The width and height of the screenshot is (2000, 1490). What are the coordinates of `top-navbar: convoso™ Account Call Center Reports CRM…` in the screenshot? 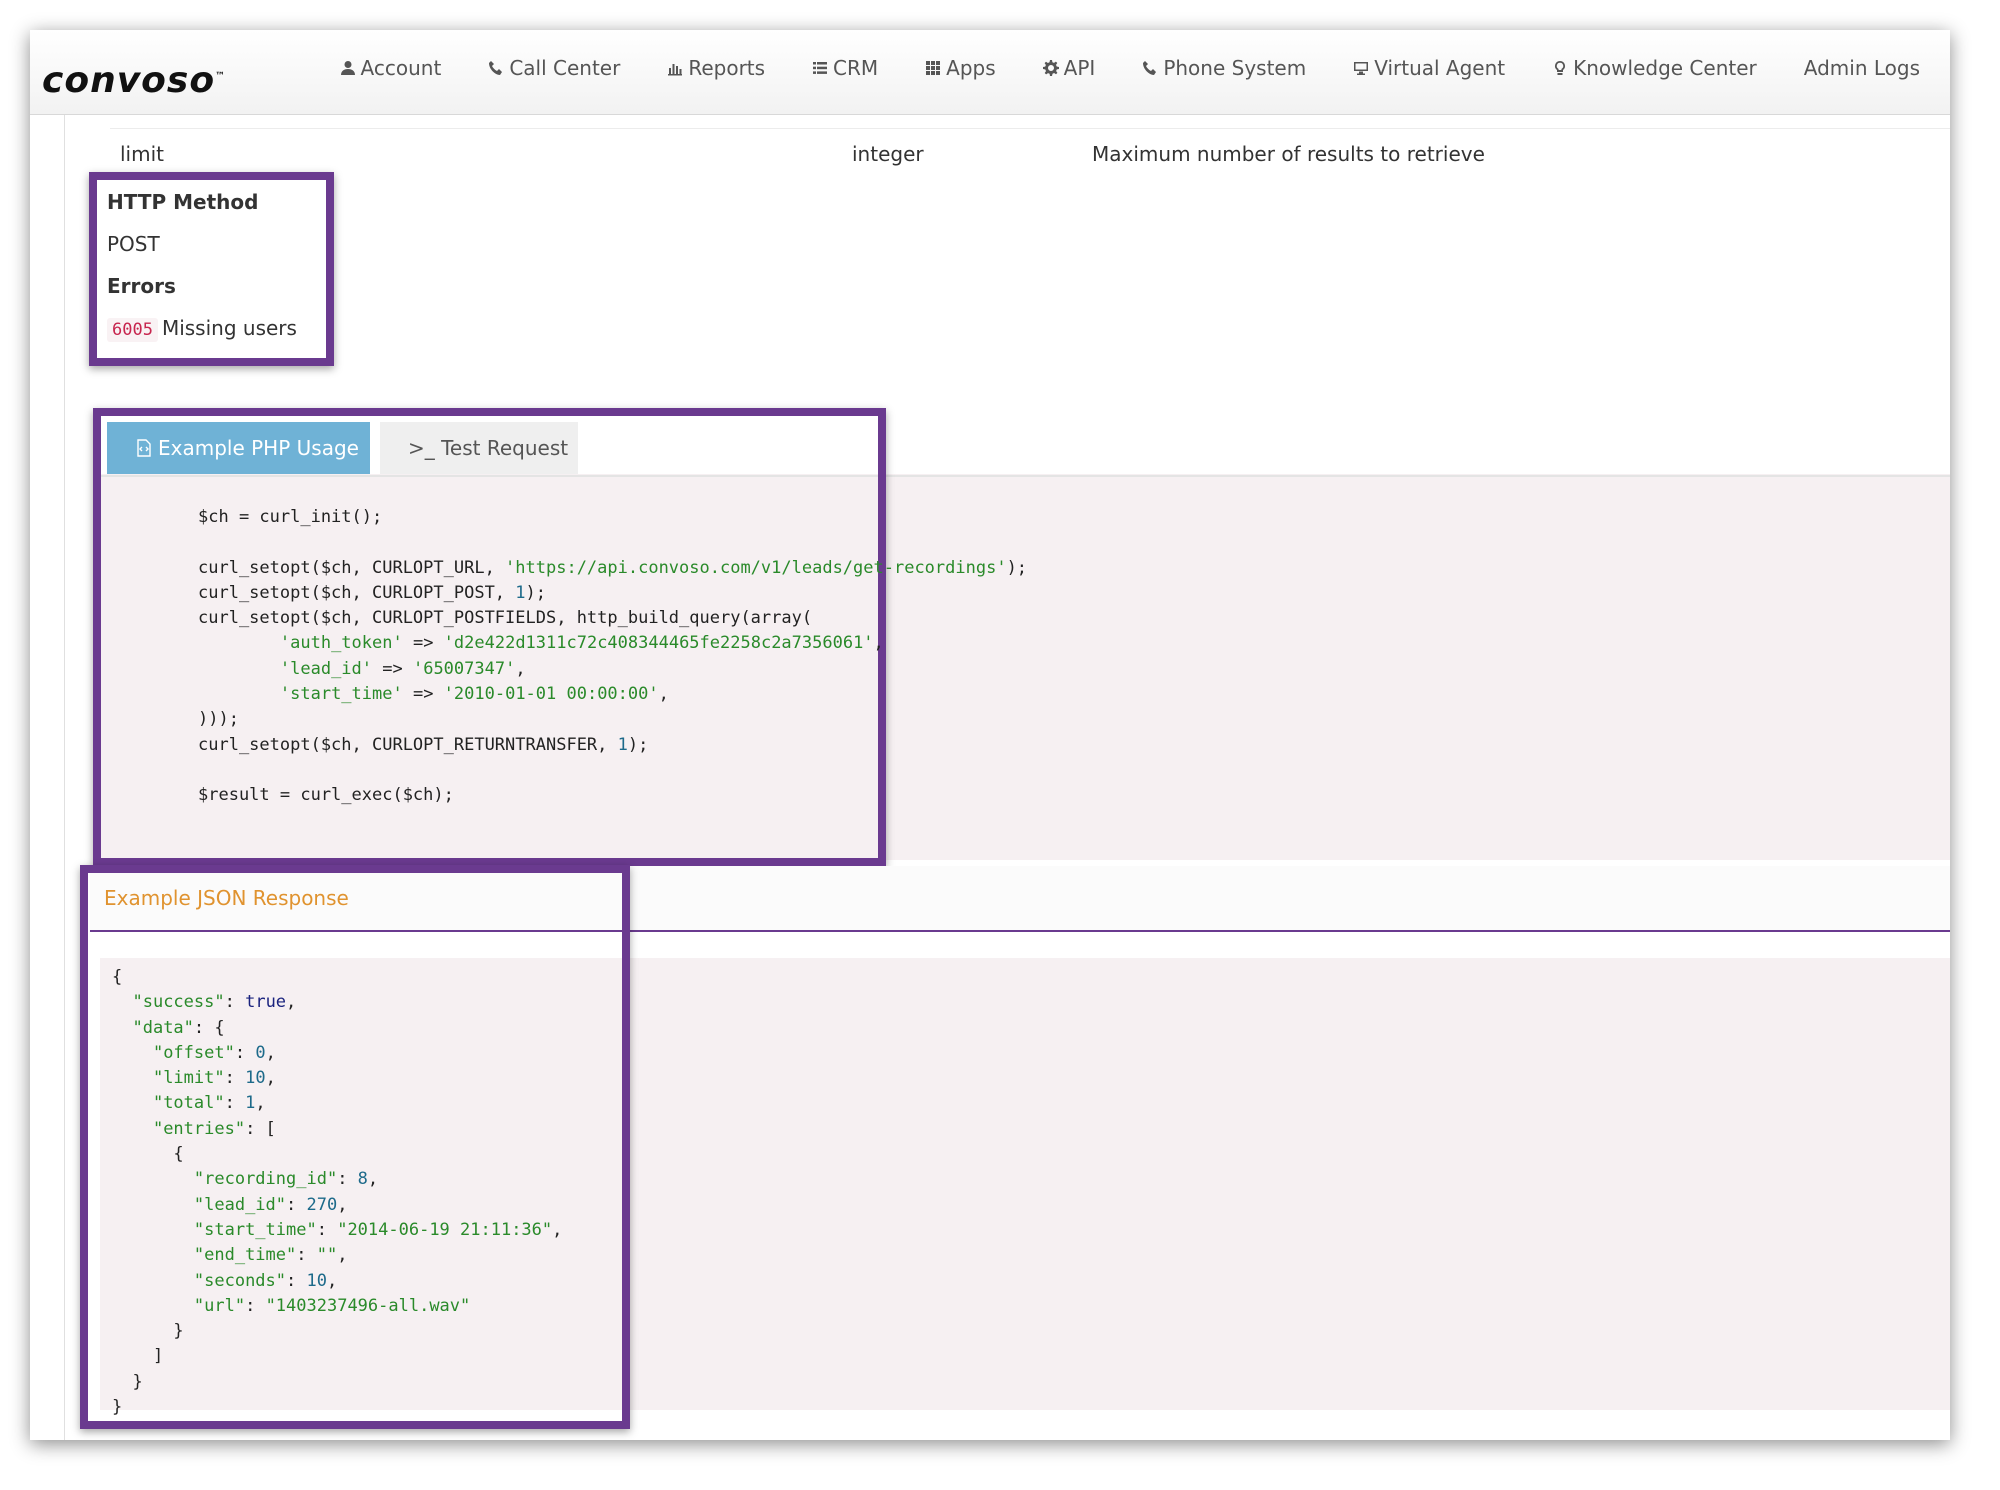 It's located at (990, 72).